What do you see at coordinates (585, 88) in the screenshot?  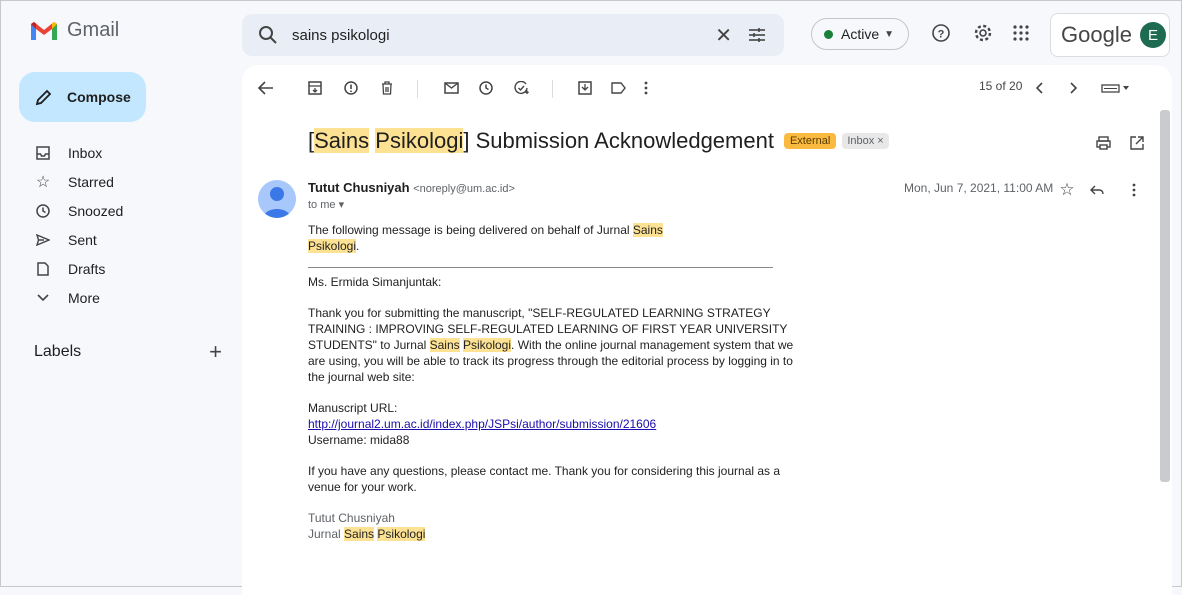 I see `move-to-icon` at bounding box center [585, 88].